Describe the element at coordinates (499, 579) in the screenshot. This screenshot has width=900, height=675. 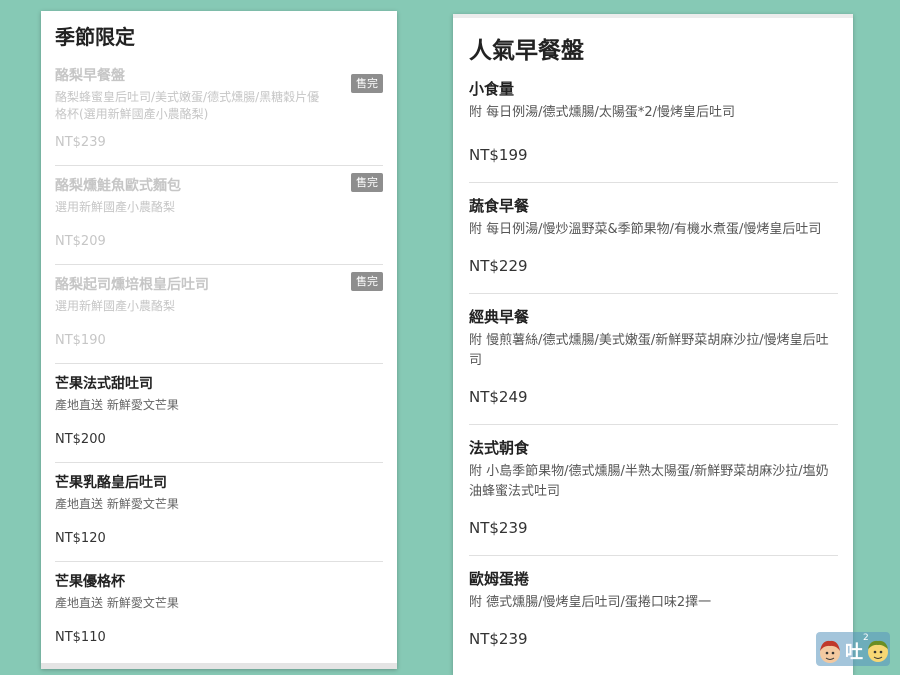
I see `item-name: 歐姆蛋捲` at that location.